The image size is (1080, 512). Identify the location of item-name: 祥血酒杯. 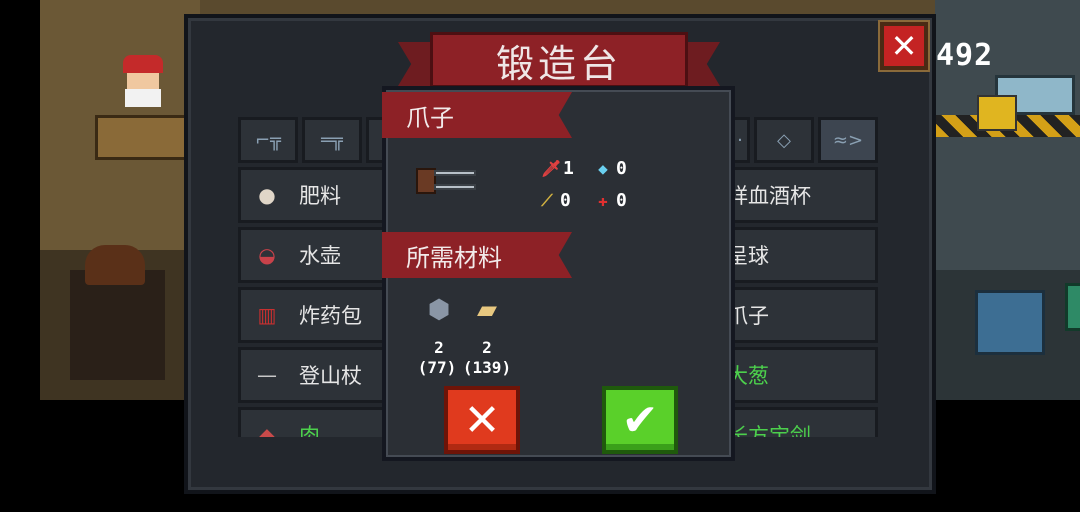
(769, 196).